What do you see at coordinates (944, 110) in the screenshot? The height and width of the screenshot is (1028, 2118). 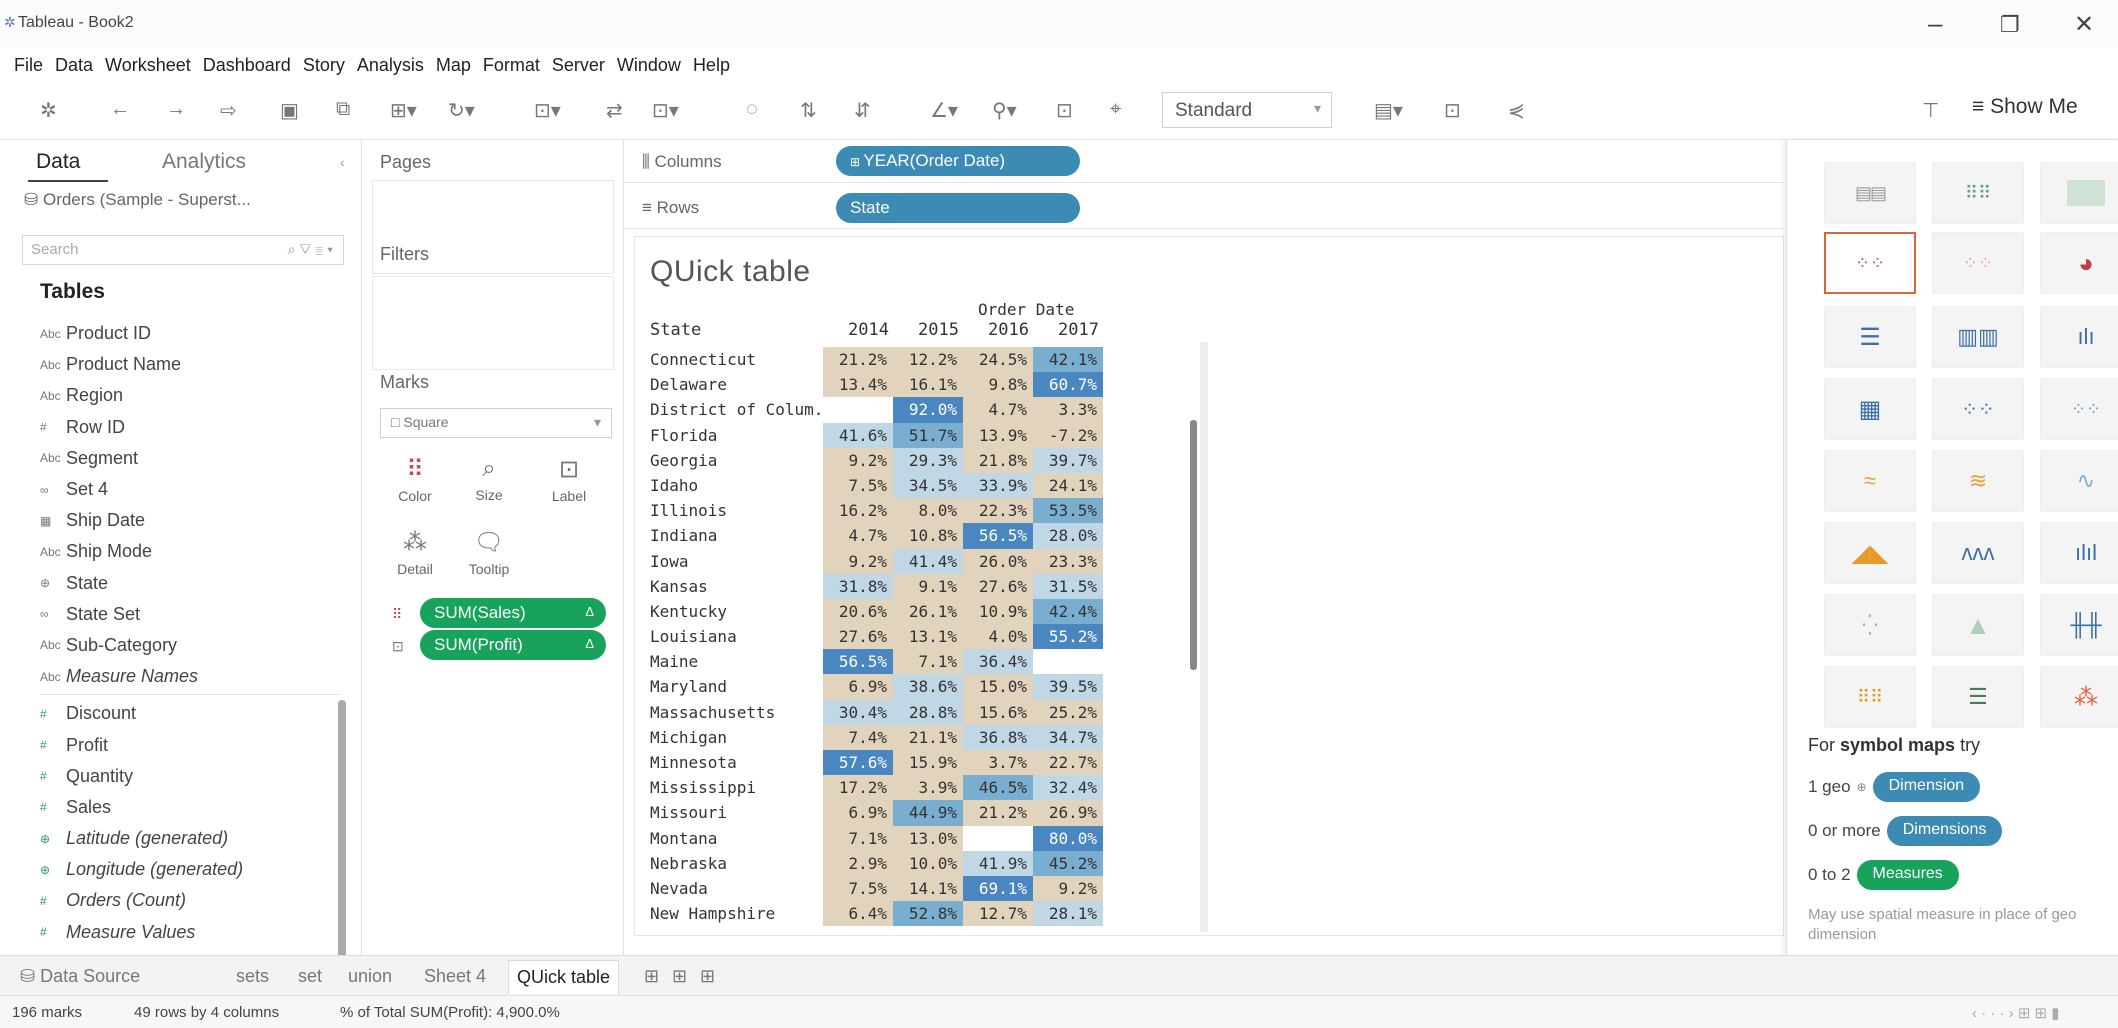 I see `pen-icon: ∠▾` at bounding box center [944, 110].